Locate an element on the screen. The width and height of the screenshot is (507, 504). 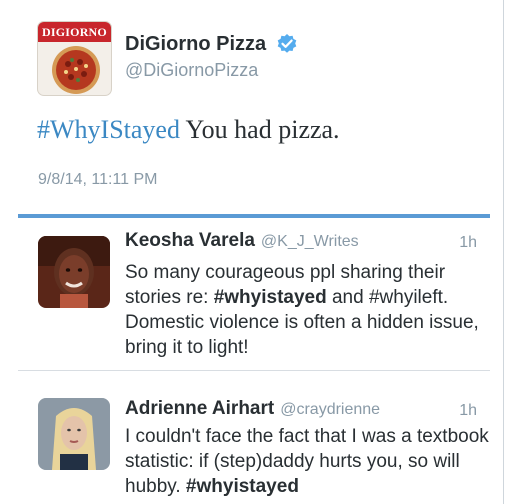
adrienne-avatar-image is located at coordinates (74, 434).